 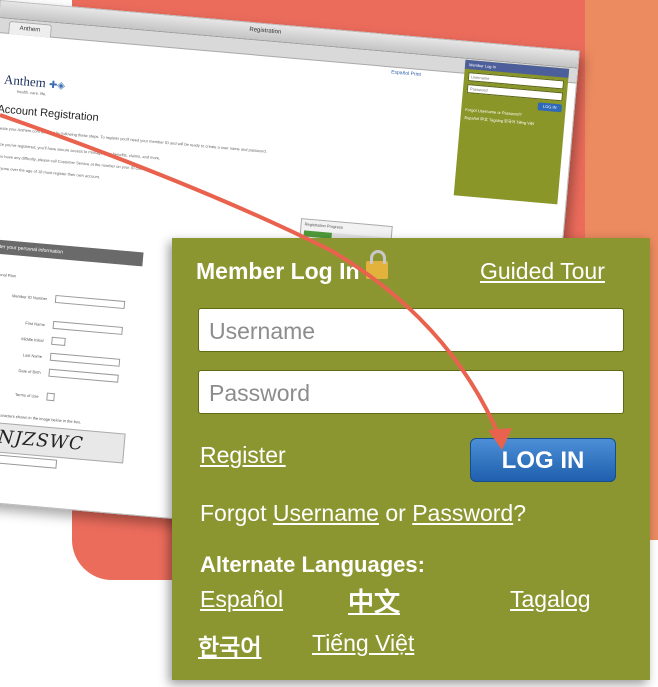 What do you see at coordinates (72, 252) in the screenshot?
I see `section-header: Enter your personal information` at bounding box center [72, 252].